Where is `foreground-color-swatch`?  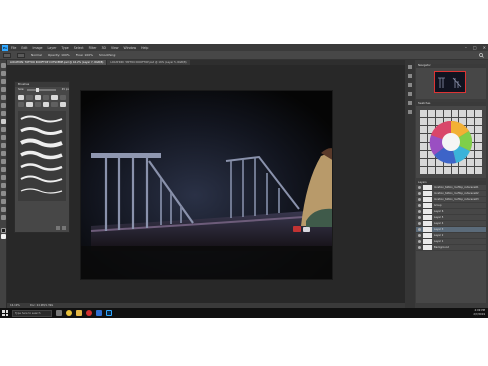
foreground-color-swatch is located at coordinates (3, 230).